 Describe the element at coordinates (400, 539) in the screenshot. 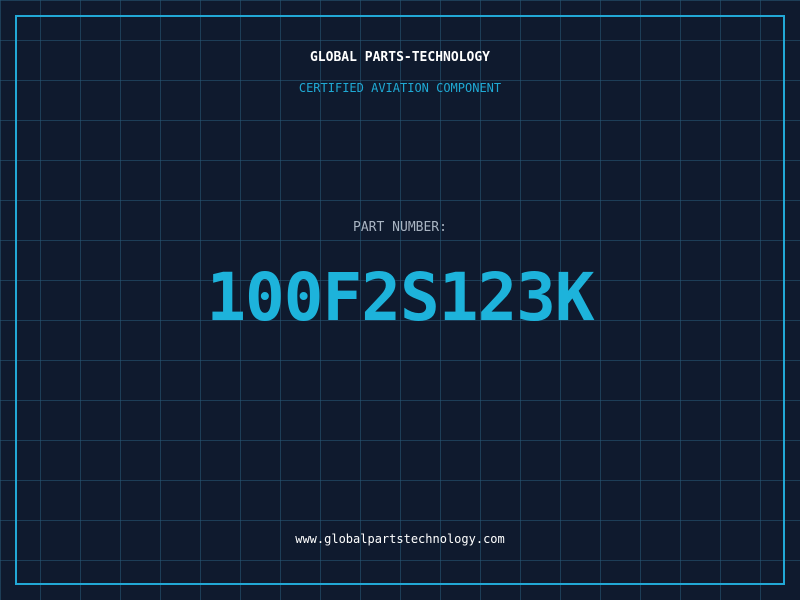

I see `website-url: www.globalpartstechnology.com` at that location.